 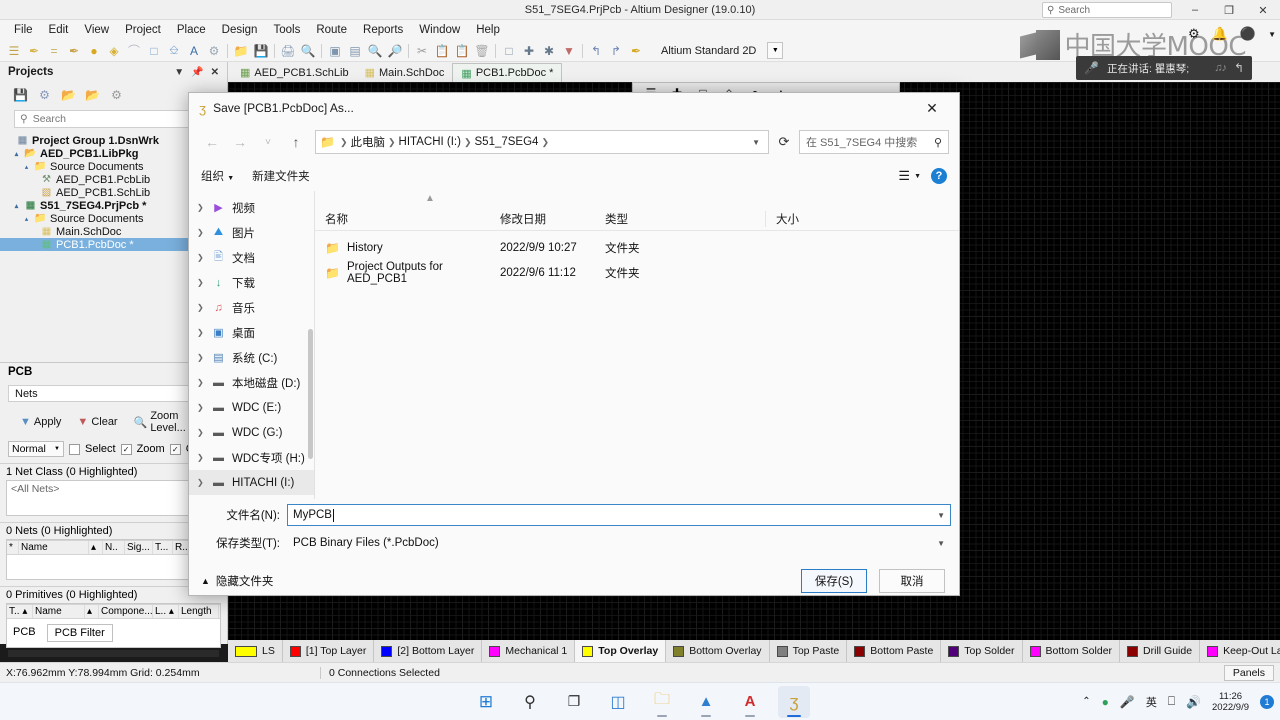 I want to click on back-button: ←, so click(x=212, y=142).